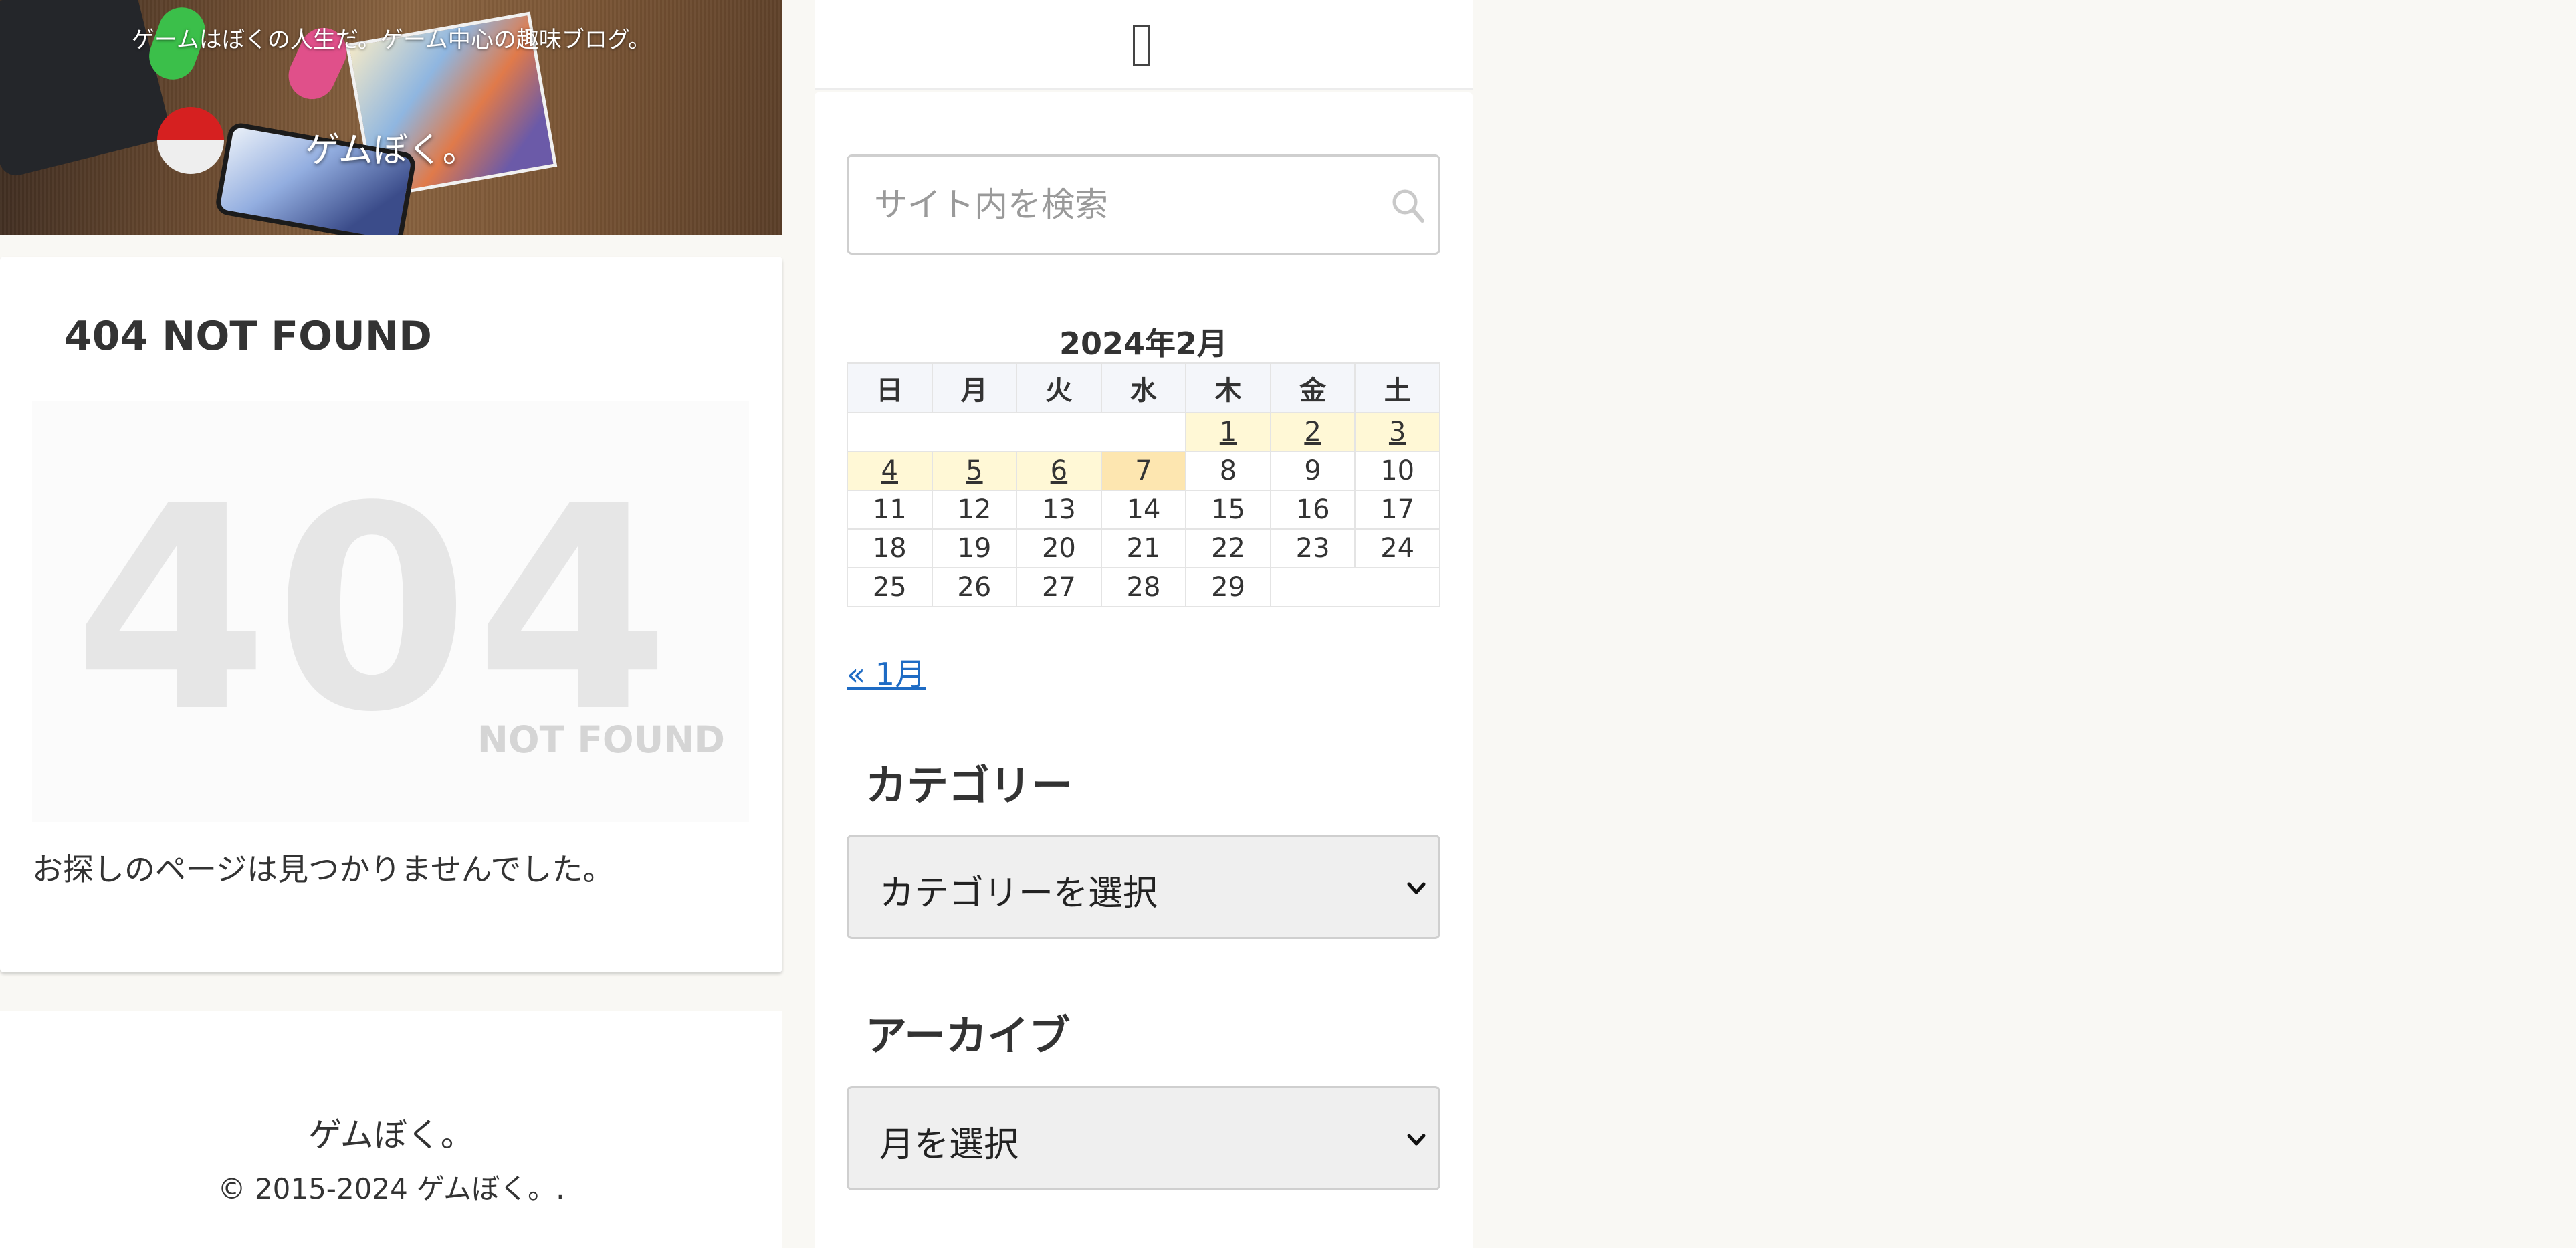  I want to click on calendar-day: 4, so click(890, 471).